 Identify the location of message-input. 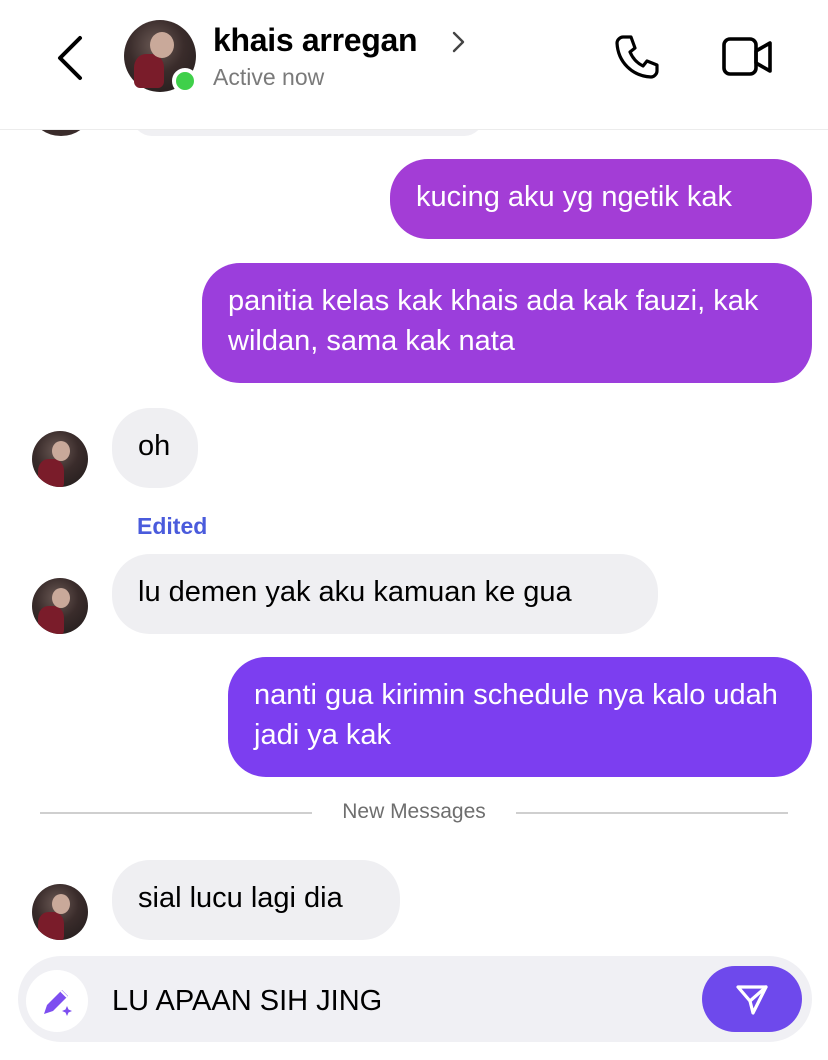
(392, 1001).